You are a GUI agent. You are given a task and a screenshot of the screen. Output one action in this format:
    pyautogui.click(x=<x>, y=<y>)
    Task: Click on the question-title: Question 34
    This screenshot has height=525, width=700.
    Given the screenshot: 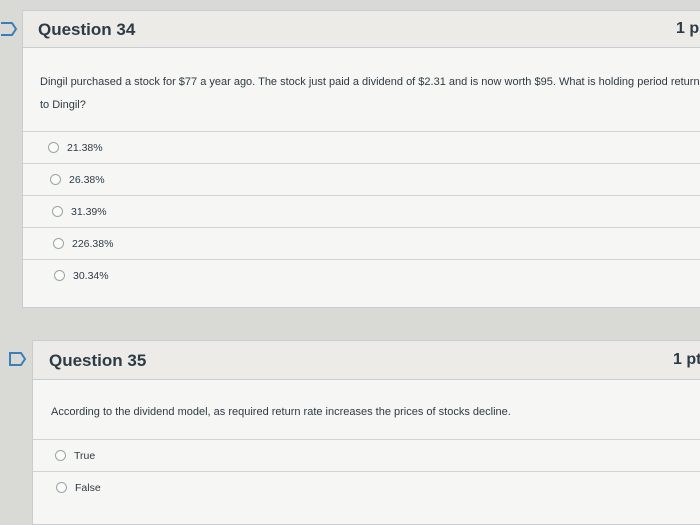 What is the action you would take?
    pyautogui.click(x=87, y=29)
    